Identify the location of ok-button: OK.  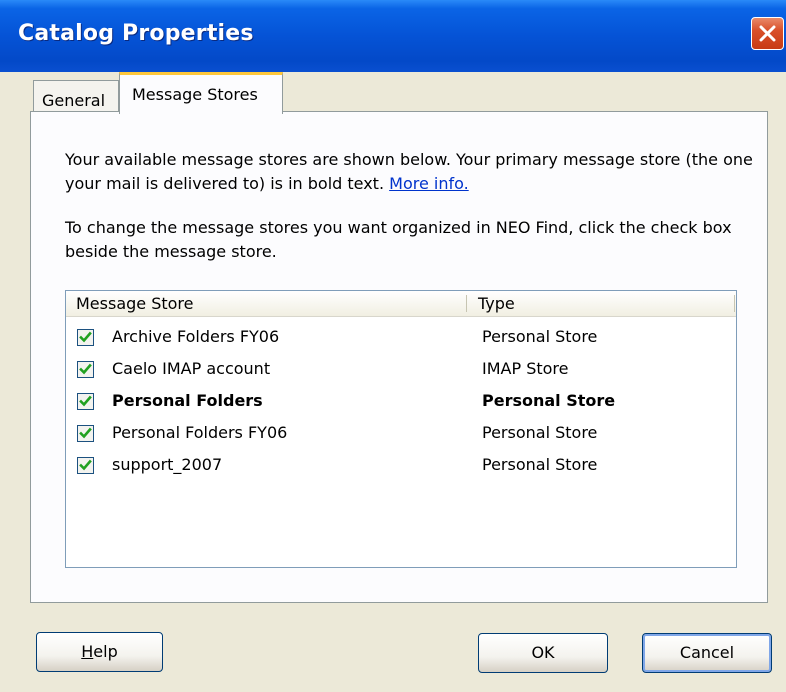
(543, 653).